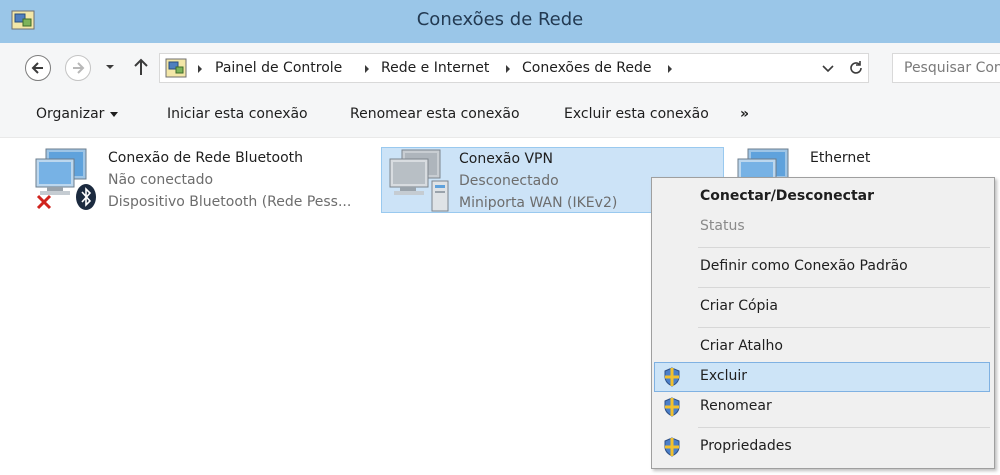 Image resolution: width=1000 pixels, height=475 pixels. I want to click on delete-connection-button: Excluir esta conexão, so click(636, 114).